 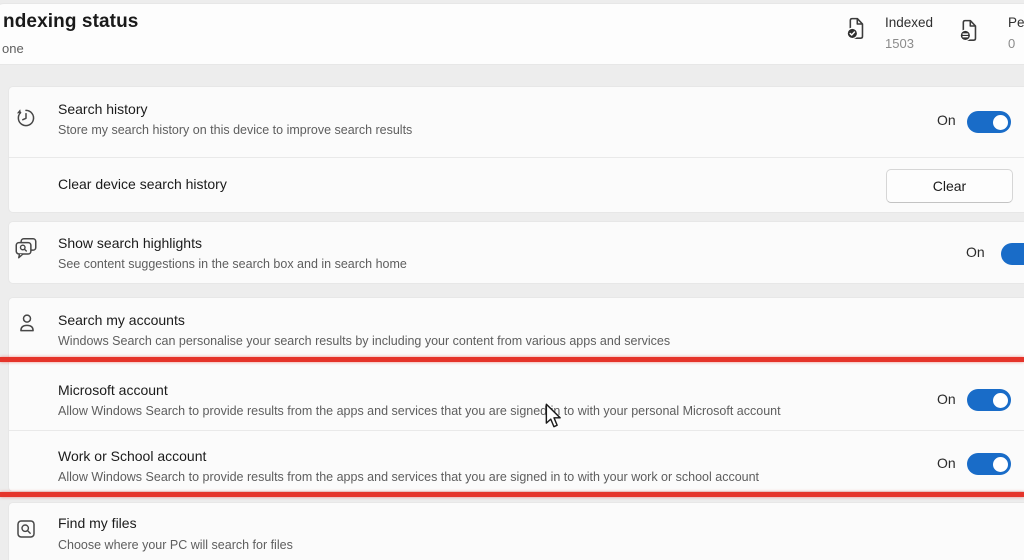 What do you see at coordinates (512, 34) in the screenshot?
I see `indexing-status-card: ndexing status one Indexed 1503 Per 0` at bounding box center [512, 34].